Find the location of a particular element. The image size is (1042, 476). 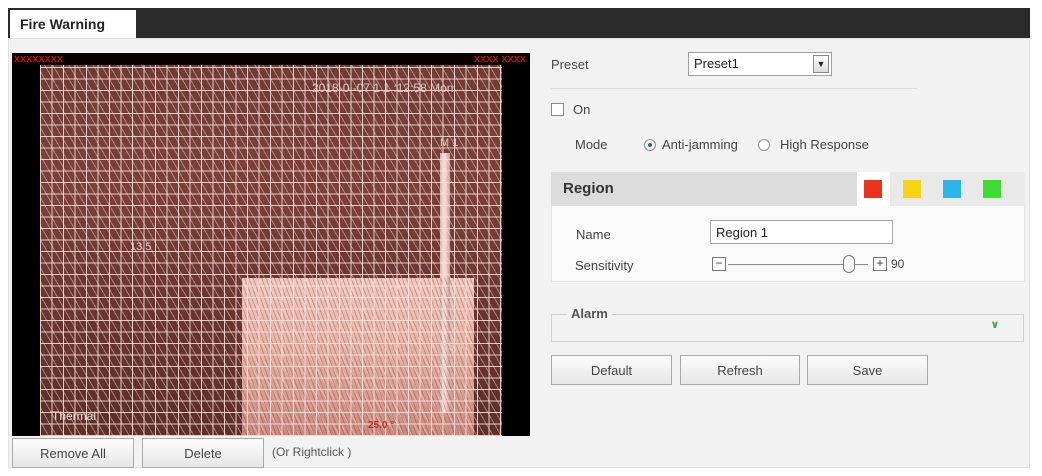

enable-label: On is located at coordinates (582, 109).